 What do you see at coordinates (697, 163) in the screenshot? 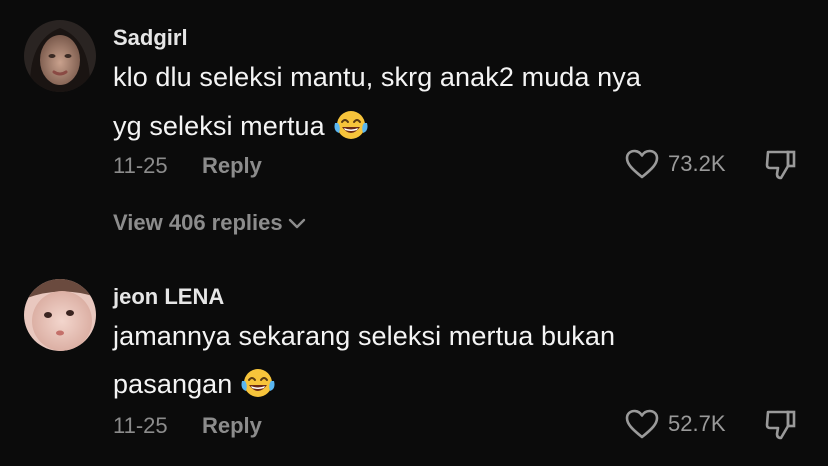
I see `like-count: 73.2K` at bounding box center [697, 163].